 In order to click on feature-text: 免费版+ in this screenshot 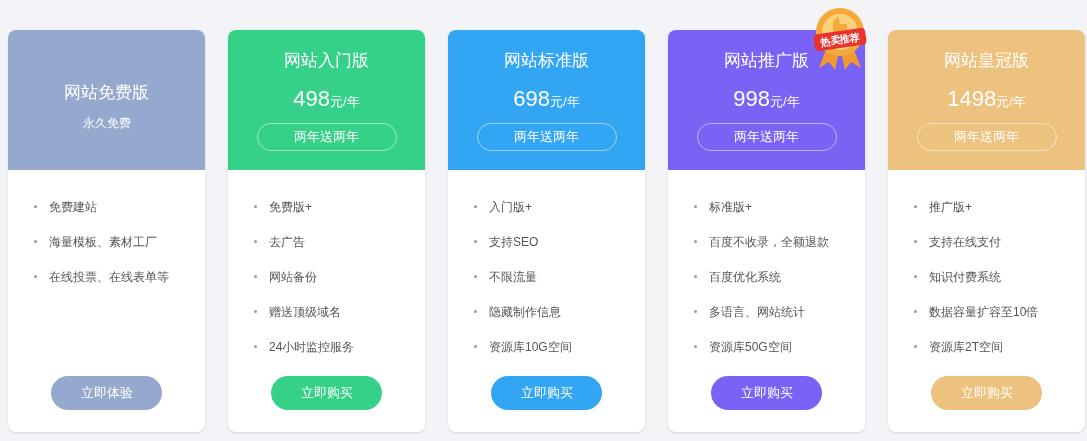, I will do `click(290, 207)`.